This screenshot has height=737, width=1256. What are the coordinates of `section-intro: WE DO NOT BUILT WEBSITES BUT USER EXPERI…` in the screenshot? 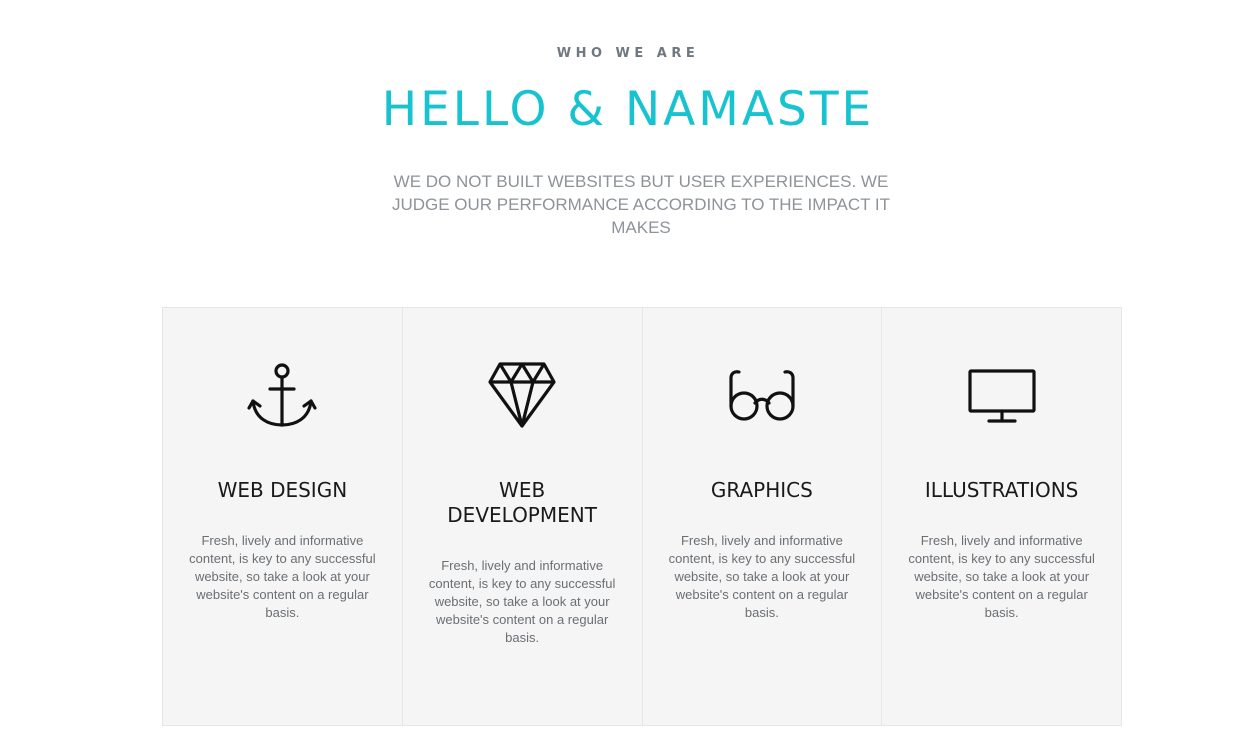 It's located at (641, 204).